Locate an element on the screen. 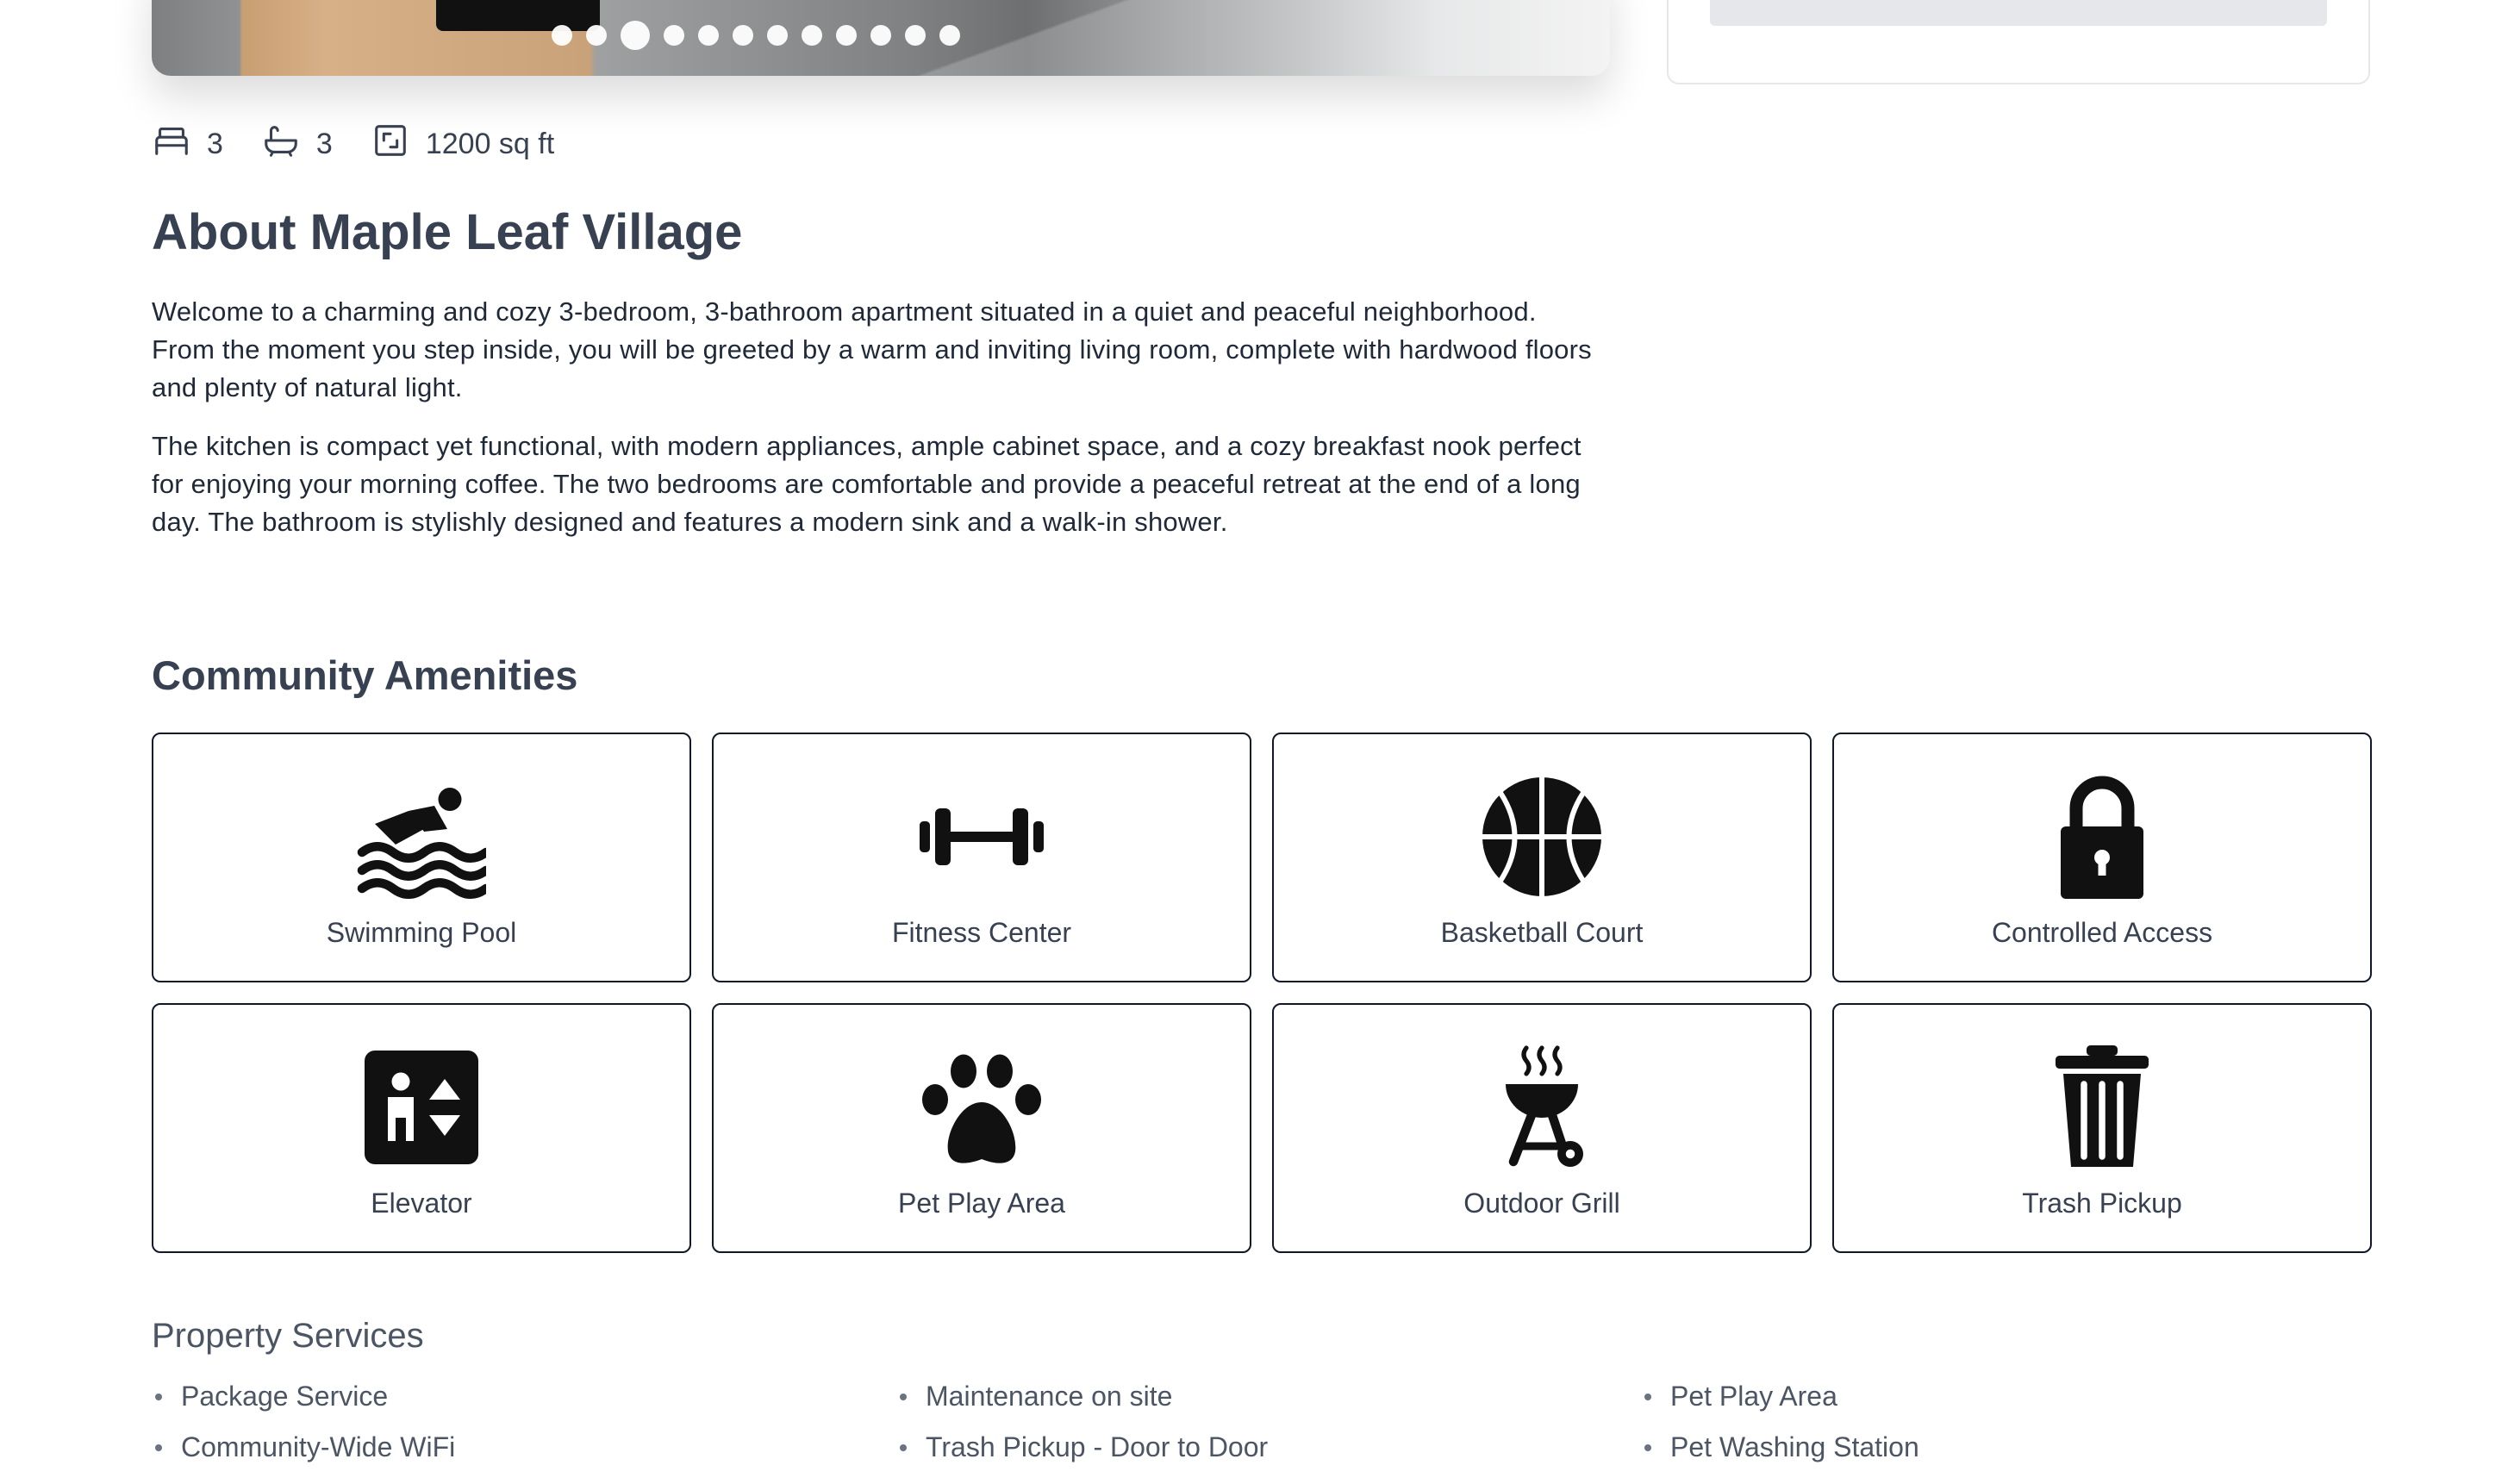 The width and height of the screenshot is (2508, 1484). area-stat: 1200 sq ft is located at coordinates (462, 144).